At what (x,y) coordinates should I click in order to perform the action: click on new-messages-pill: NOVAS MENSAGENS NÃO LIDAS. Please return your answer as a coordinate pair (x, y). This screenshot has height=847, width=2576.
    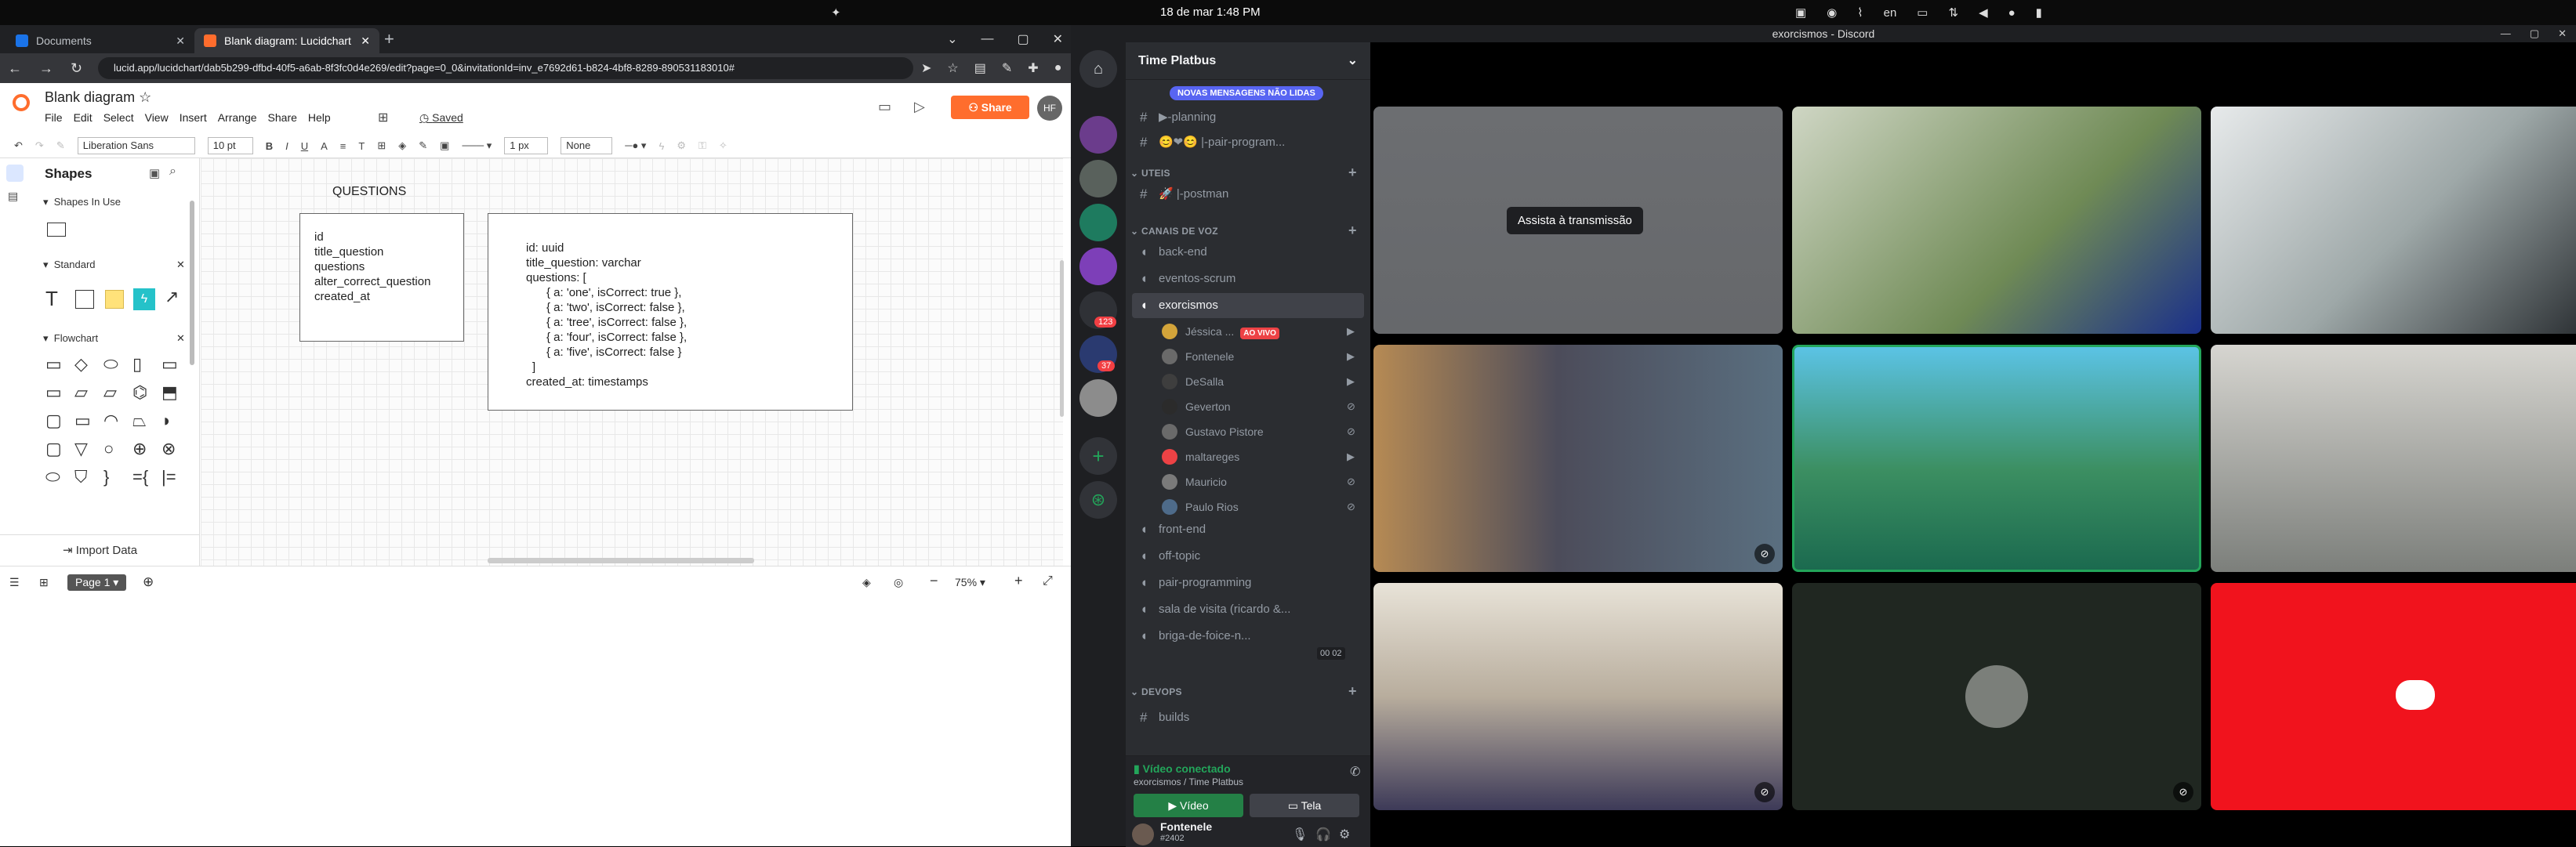
    Looking at the image, I should click on (1247, 93).